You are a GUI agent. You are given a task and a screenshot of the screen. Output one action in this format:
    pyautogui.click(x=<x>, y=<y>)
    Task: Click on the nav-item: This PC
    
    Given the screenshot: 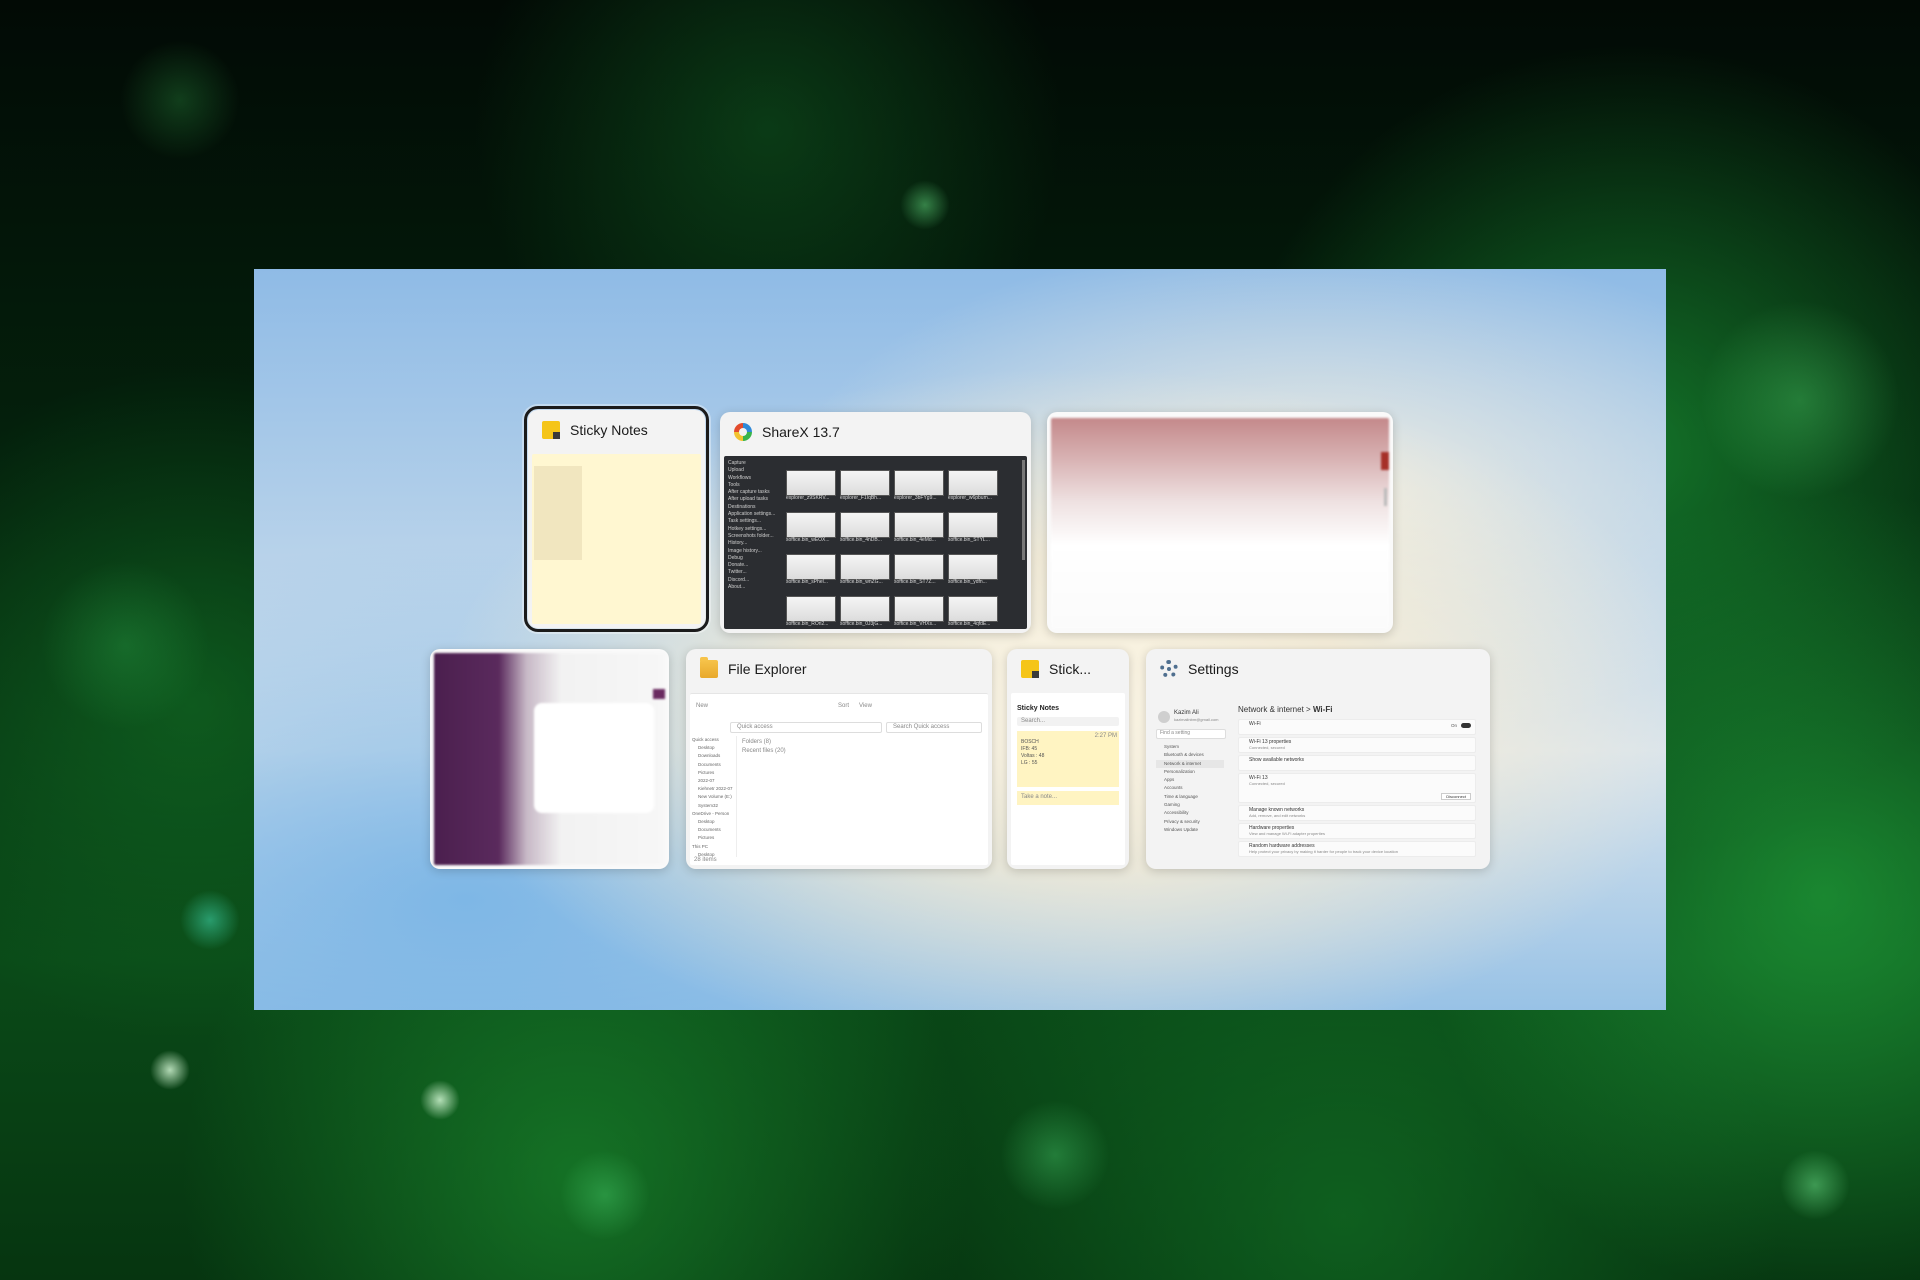 What is the action you would take?
    pyautogui.click(x=714, y=847)
    